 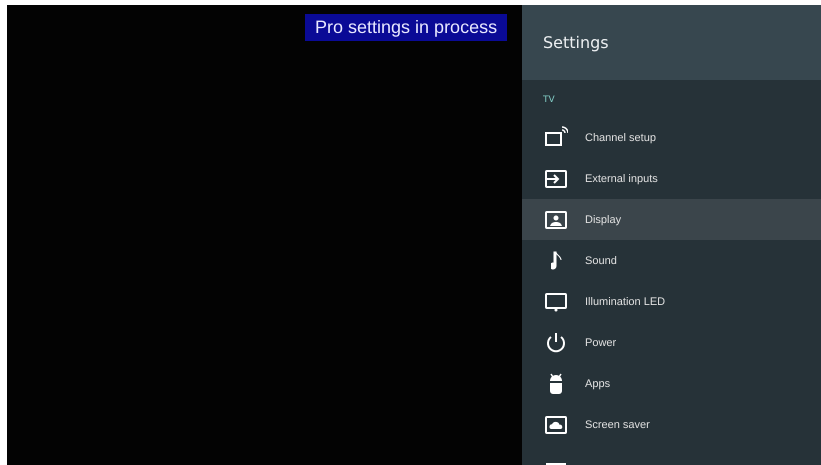 What do you see at coordinates (621, 178) in the screenshot?
I see `menu-item-label: External inputs` at bounding box center [621, 178].